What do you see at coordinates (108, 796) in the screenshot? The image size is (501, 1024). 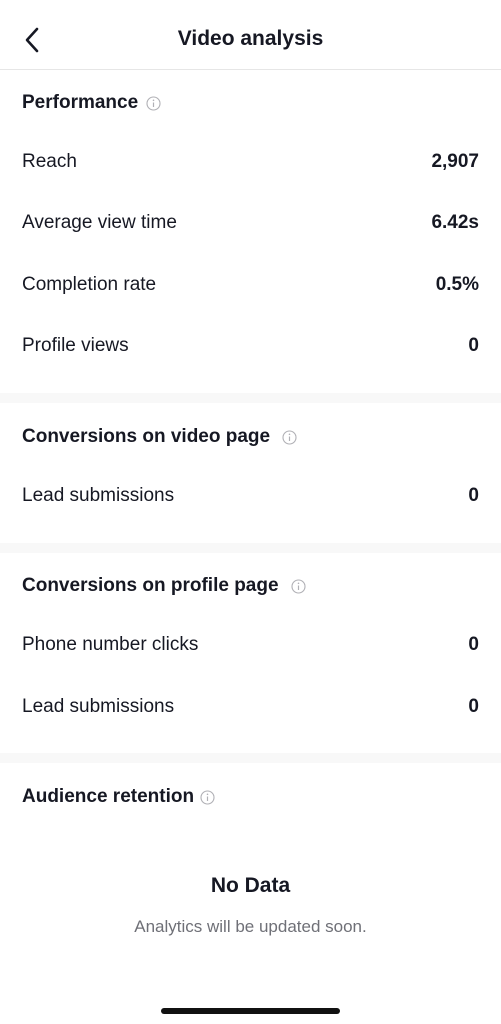 I see `audience-retention-title-text: Audience retention` at bounding box center [108, 796].